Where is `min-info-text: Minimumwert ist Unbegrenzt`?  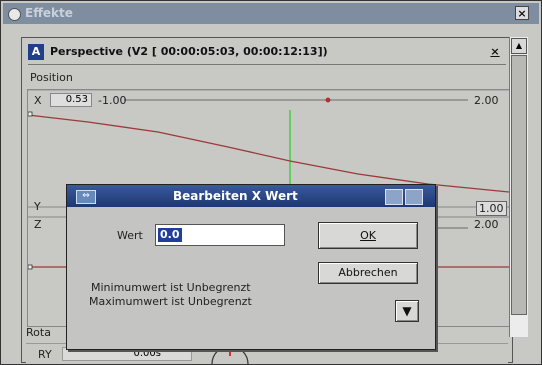
min-info-text: Minimumwert ist Unbegrenzt is located at coordinates (171, 287).